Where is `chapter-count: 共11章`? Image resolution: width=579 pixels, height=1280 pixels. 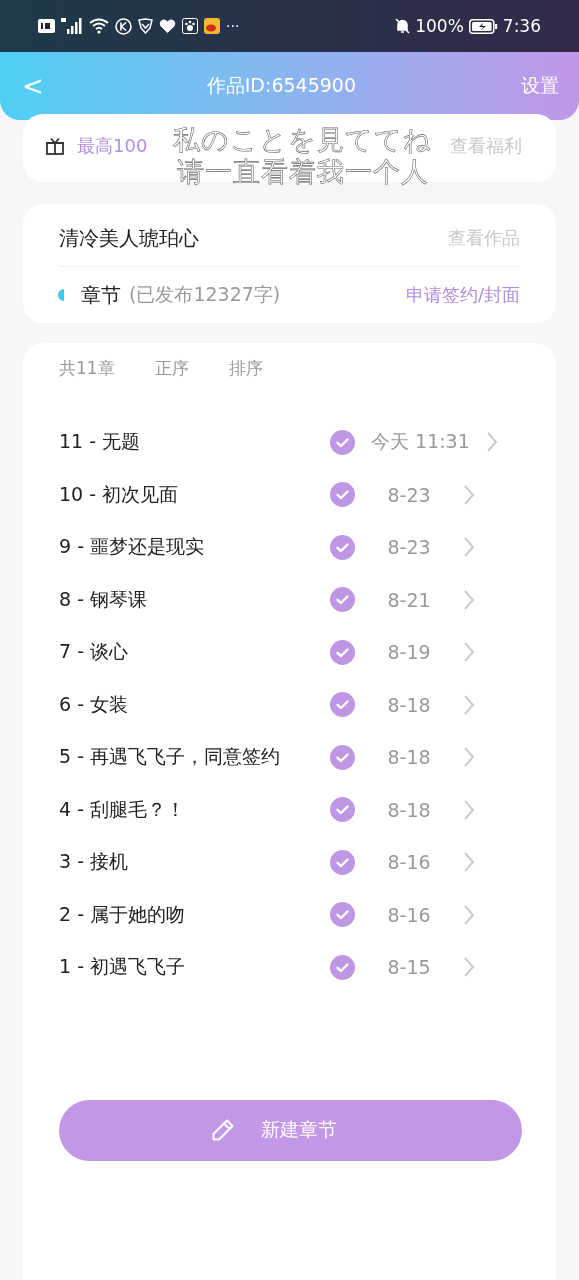 chapter-count: 共11章 is located at coordinates (87, 368).